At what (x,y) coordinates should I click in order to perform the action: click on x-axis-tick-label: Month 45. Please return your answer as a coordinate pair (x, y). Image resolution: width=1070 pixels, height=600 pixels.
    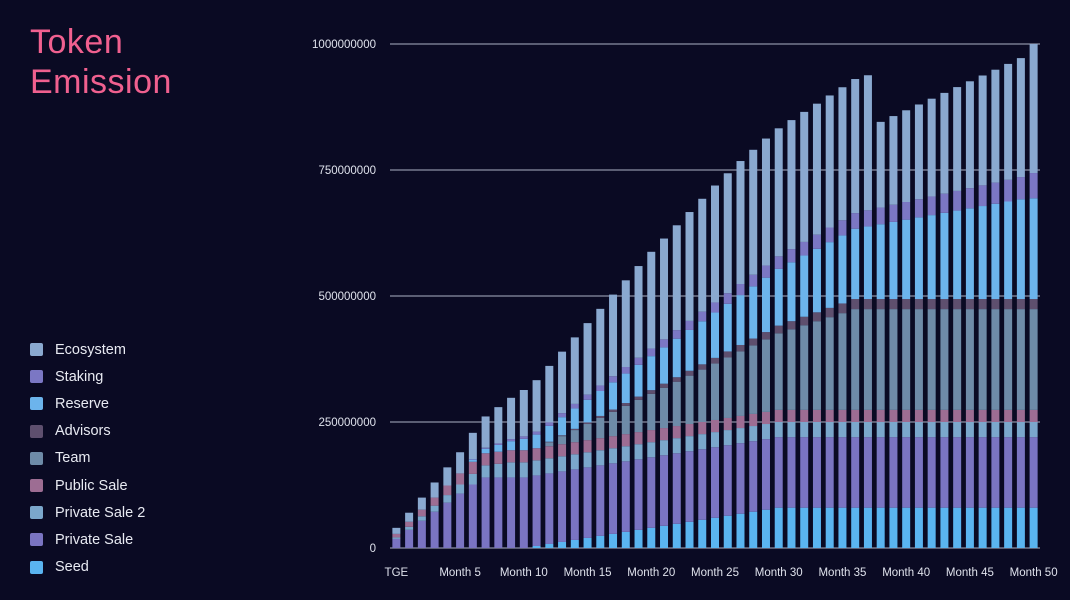
    Looking at the image, I should click on (970, 573).